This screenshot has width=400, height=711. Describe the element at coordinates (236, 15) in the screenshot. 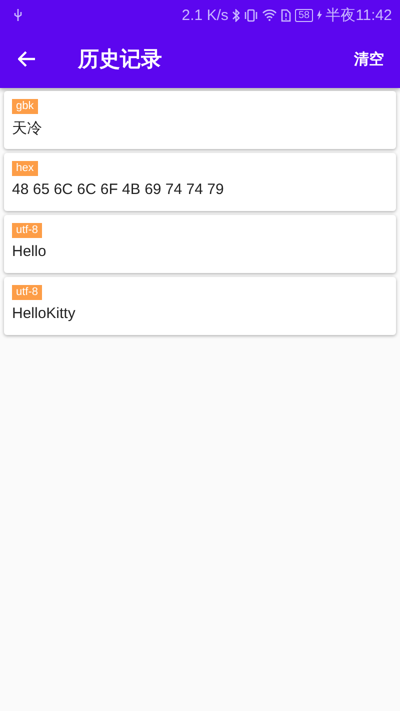

I see `bluetooth-icon` at that location.